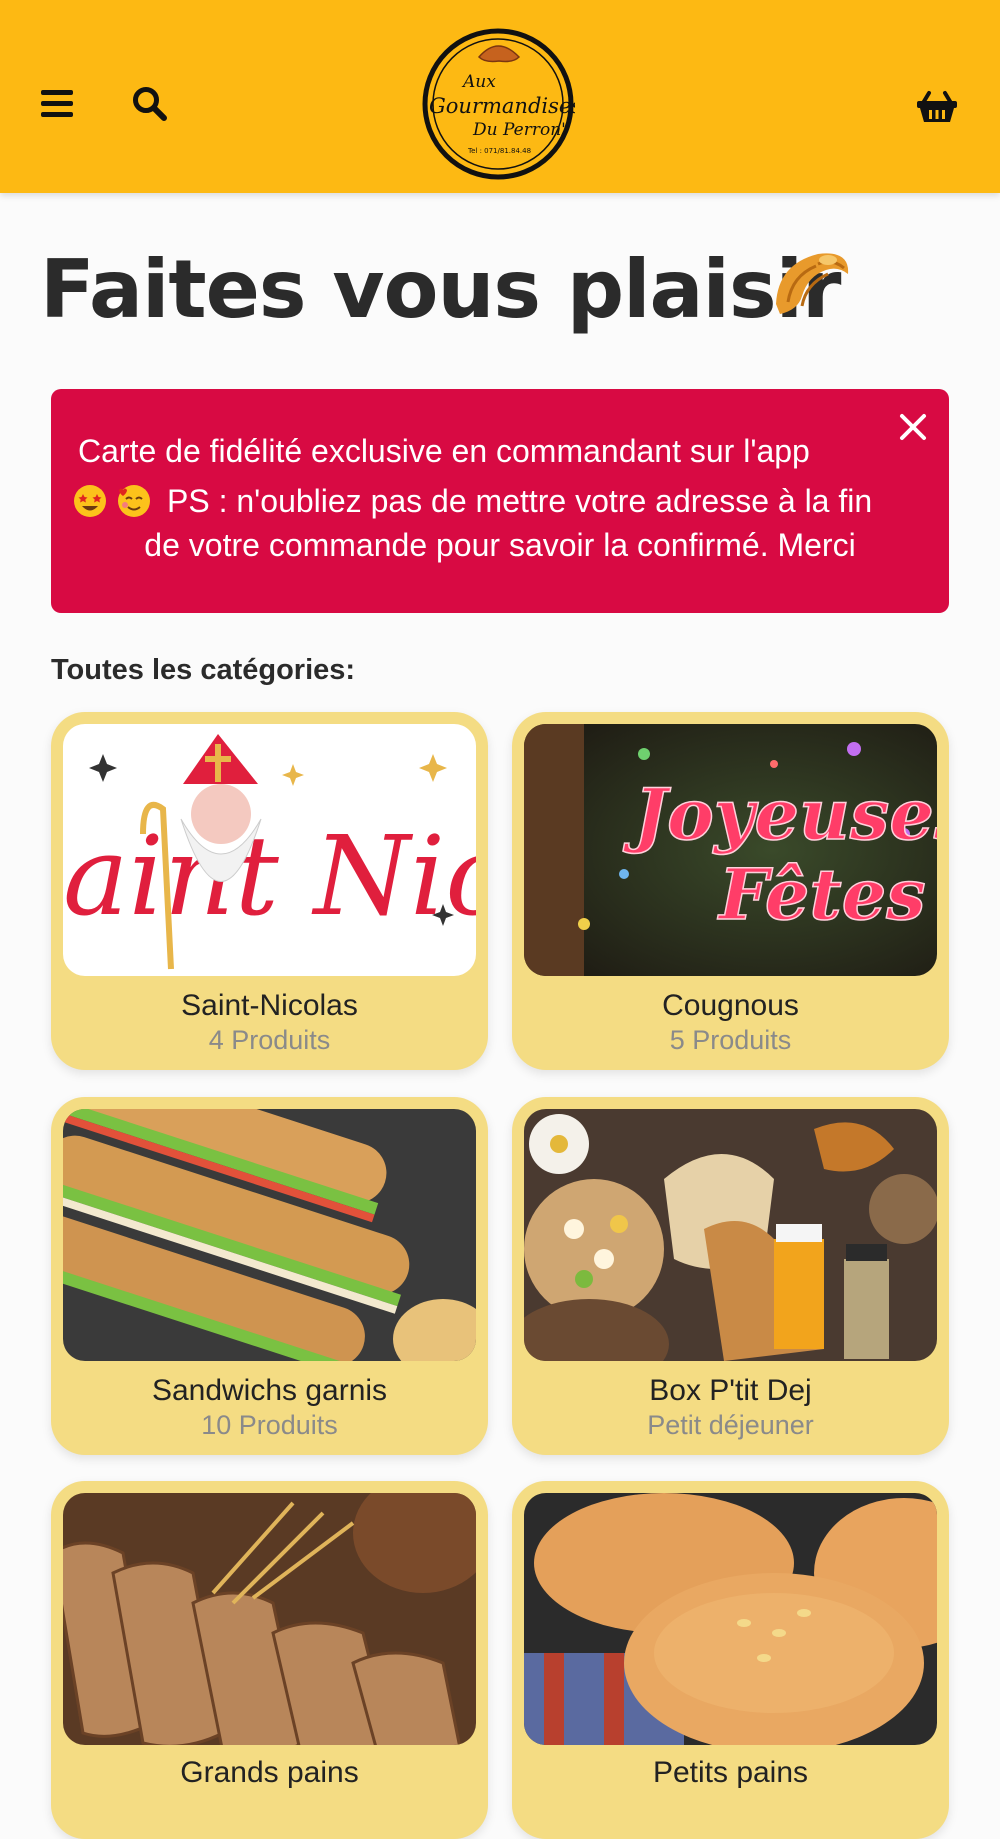 Image resolution: width=1000 pixels, height=1839 pixels. What do you see at coordinates (134, 501) in the screenshot?
I see `smiling-face-with-hearts-icon` at bounding box center [134, 501].